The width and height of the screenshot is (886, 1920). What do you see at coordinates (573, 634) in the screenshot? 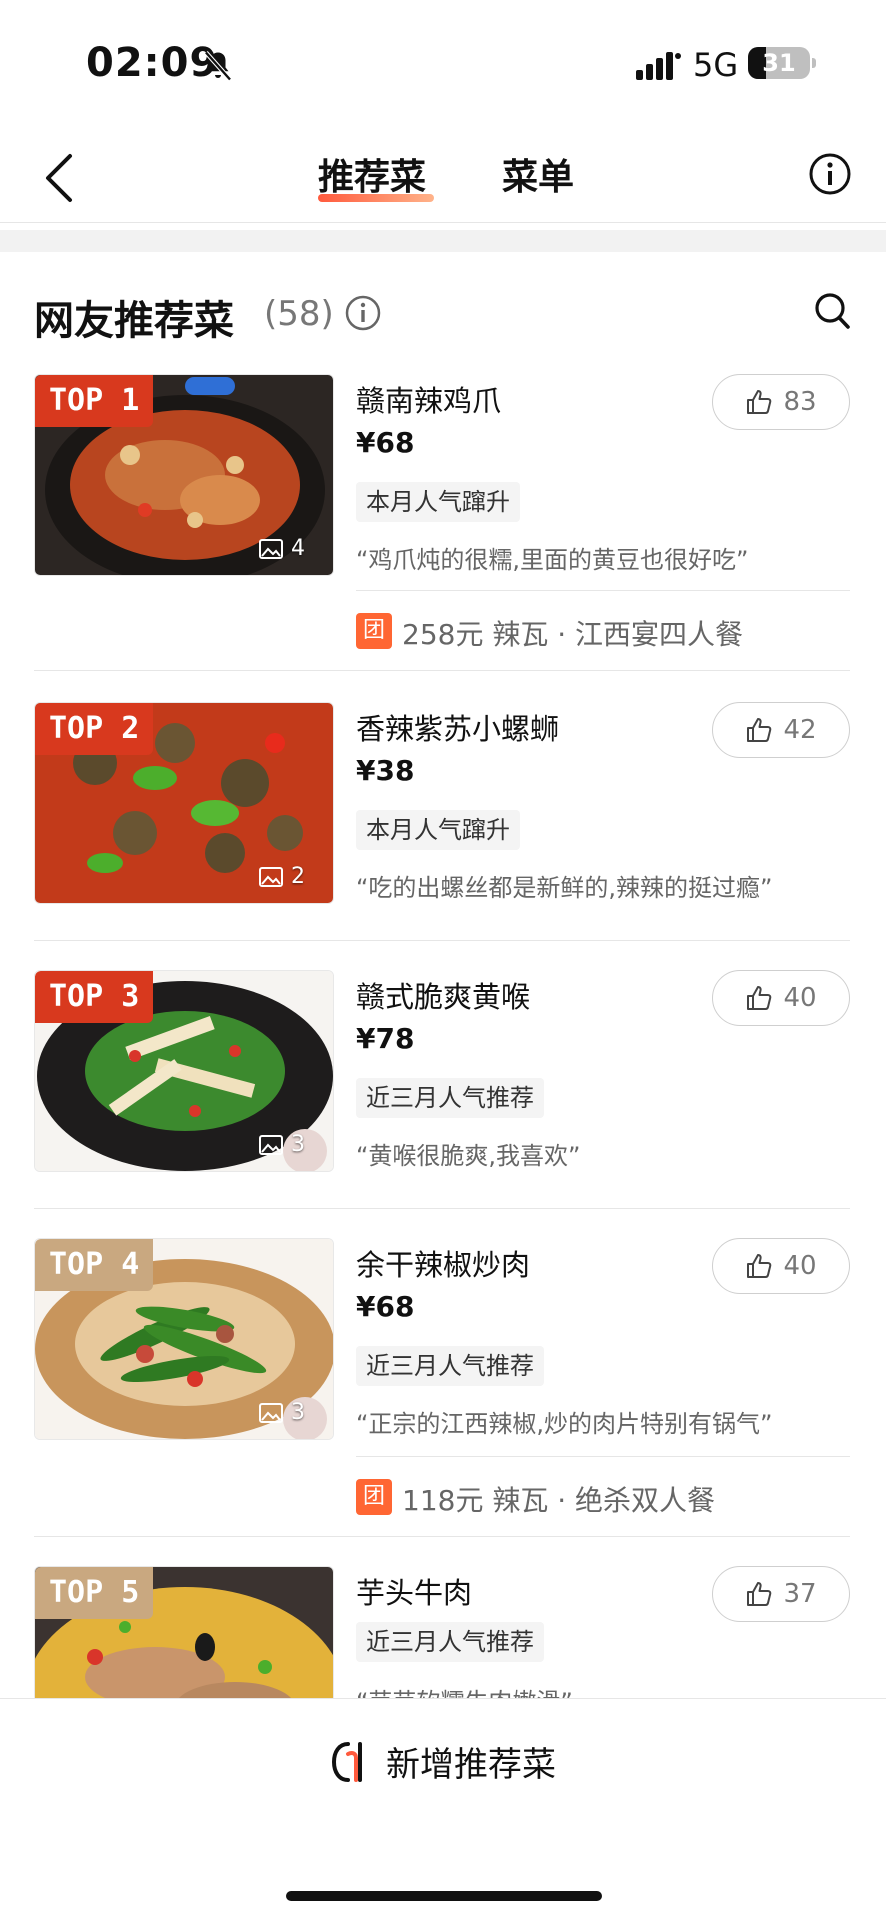
I see `group-deal-text: 258元 辣瓦 · 江西宴四人餐` at bounding box center [573, 634].